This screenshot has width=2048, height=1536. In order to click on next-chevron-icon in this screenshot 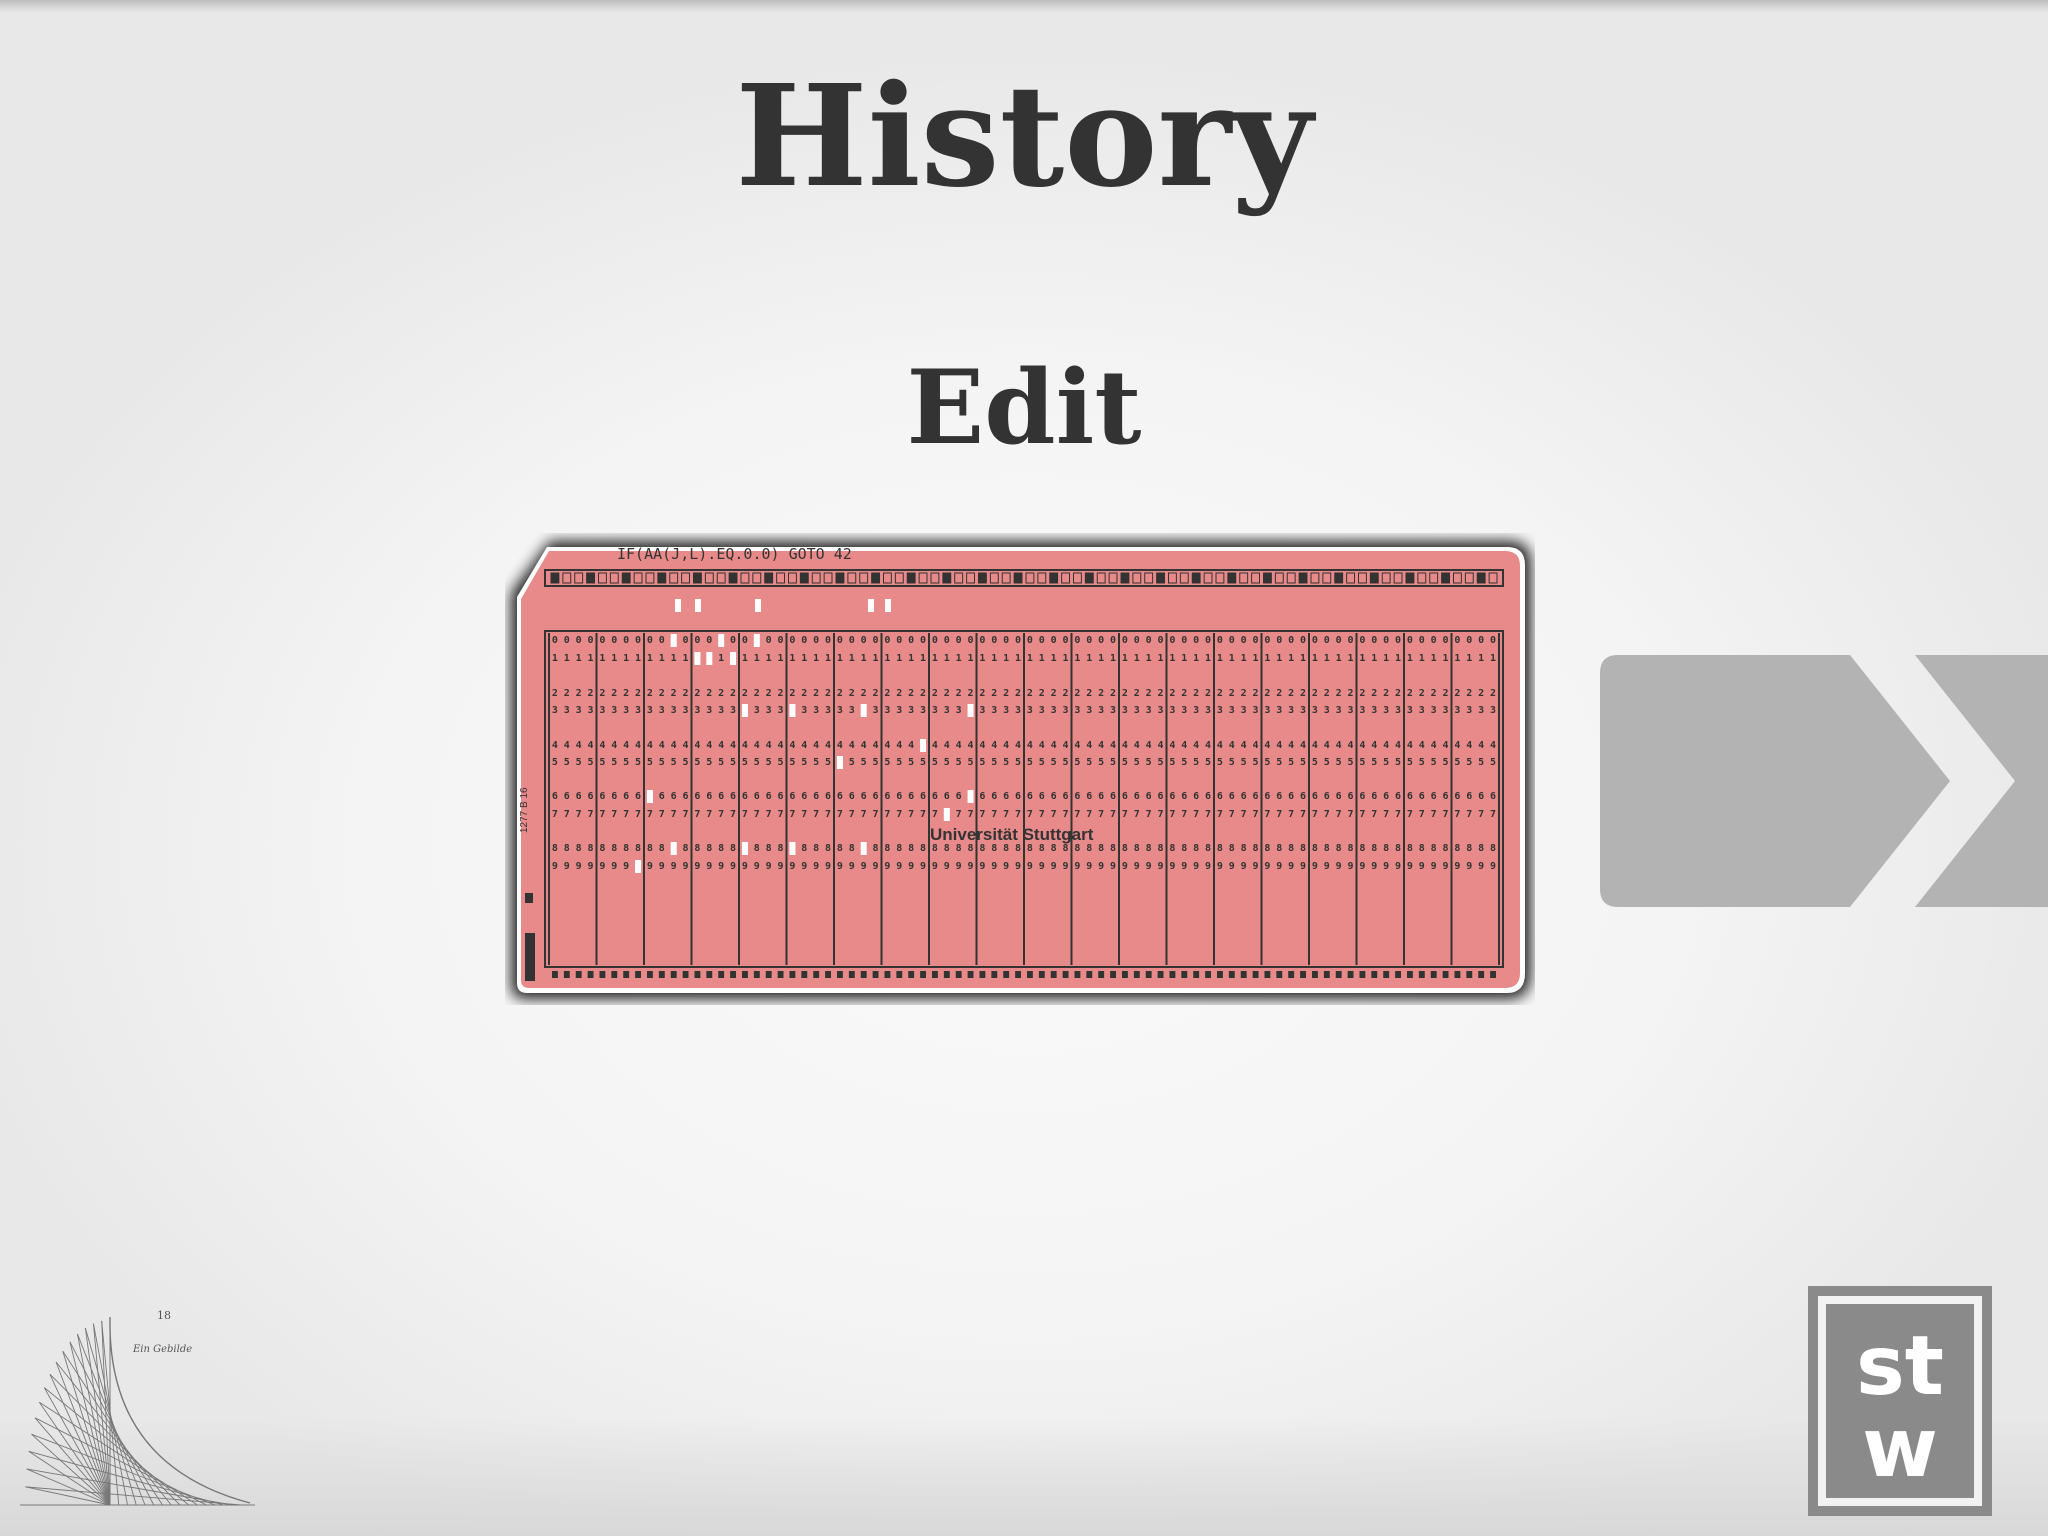, I will do `click(1824, 781)`.